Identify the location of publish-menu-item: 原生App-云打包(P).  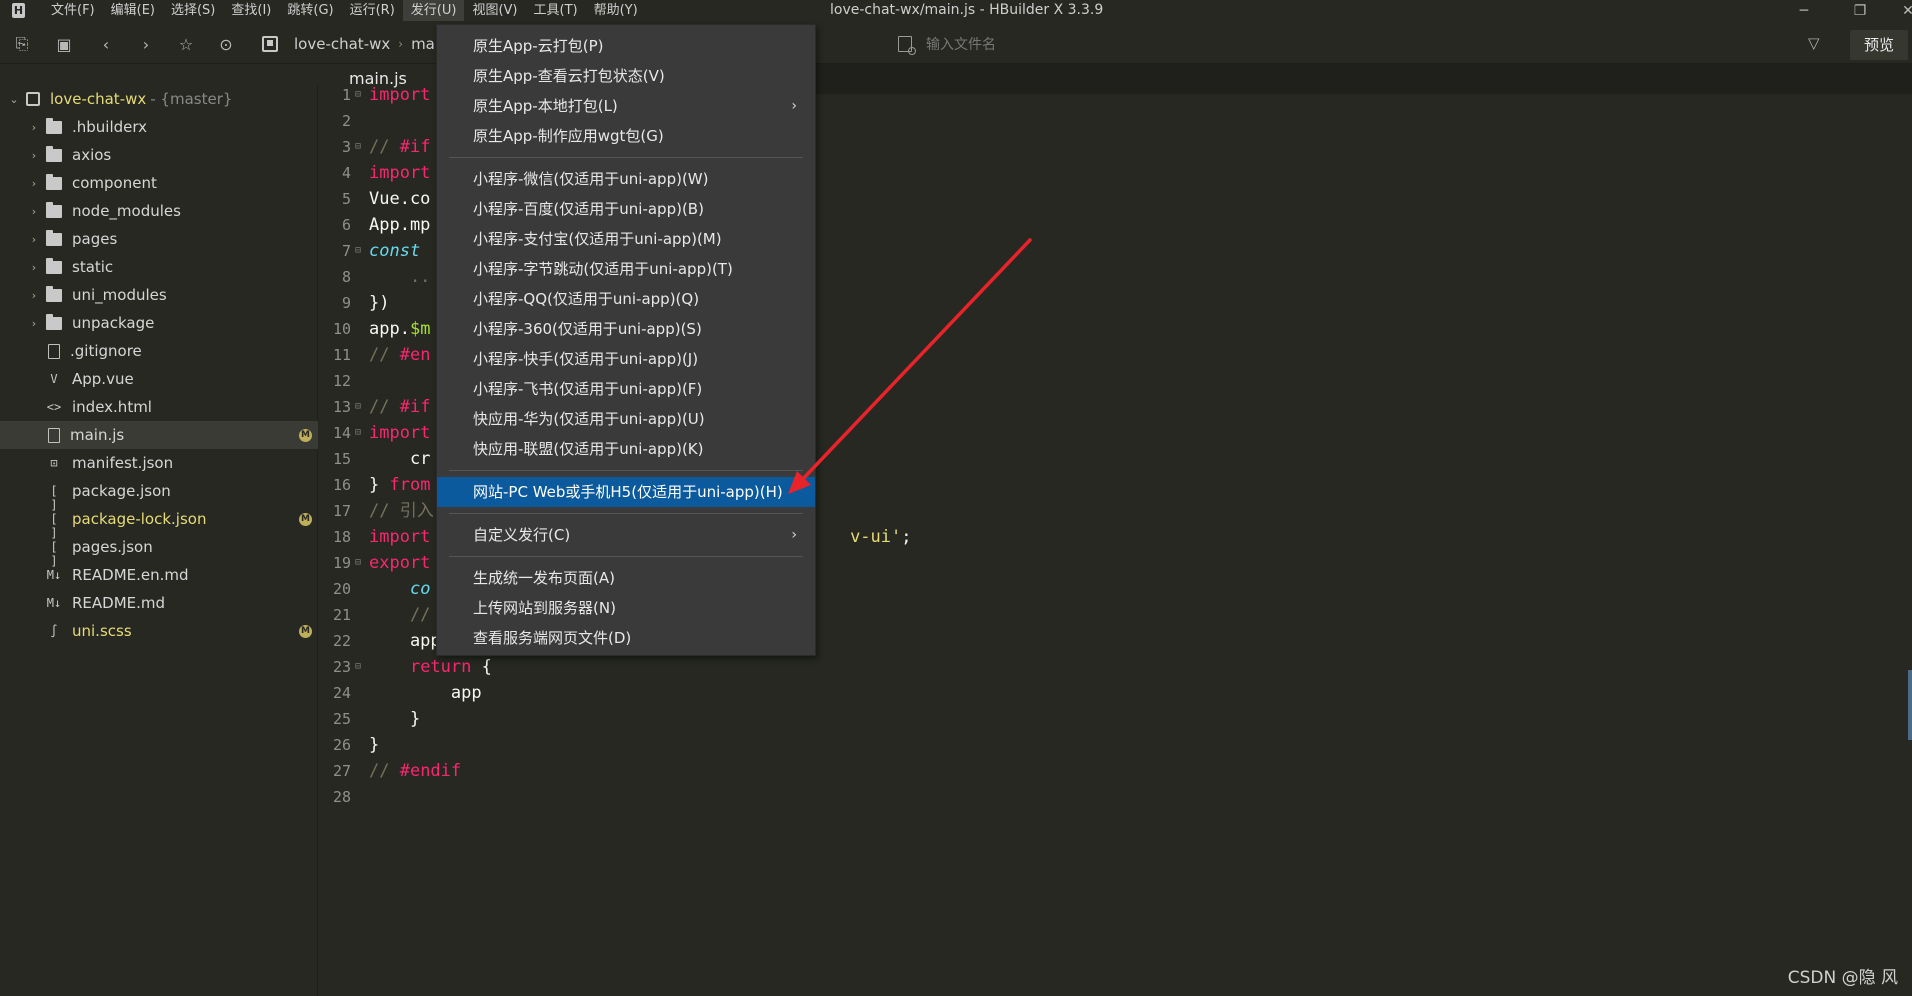
(626, 46).